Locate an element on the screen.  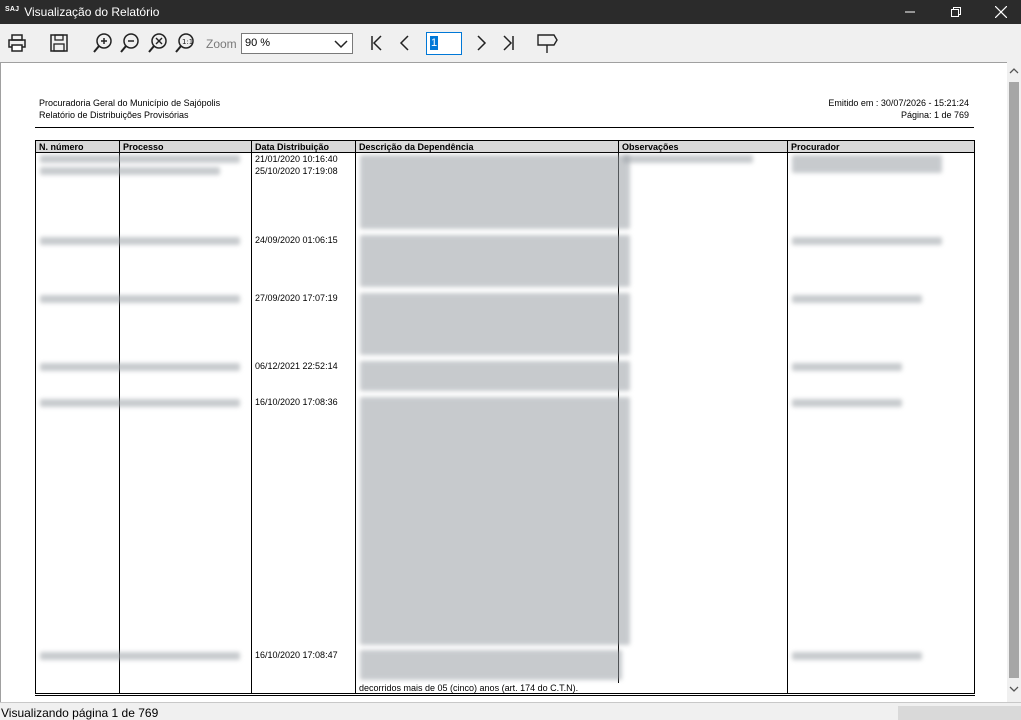
zoom-actual-size-button: 1:1 is located at coordinates (185, 43).